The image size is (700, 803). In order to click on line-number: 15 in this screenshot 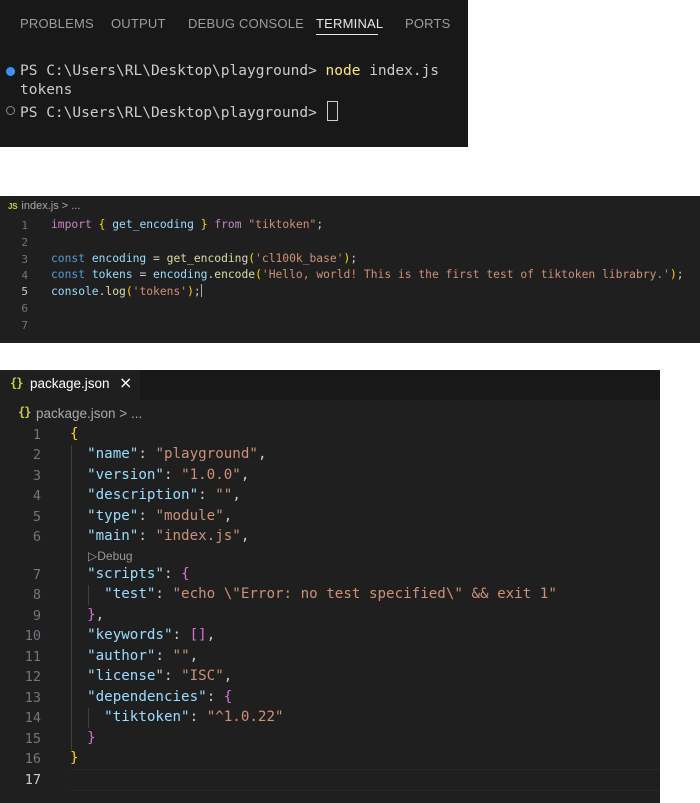, I will do `click(32, 739)`.